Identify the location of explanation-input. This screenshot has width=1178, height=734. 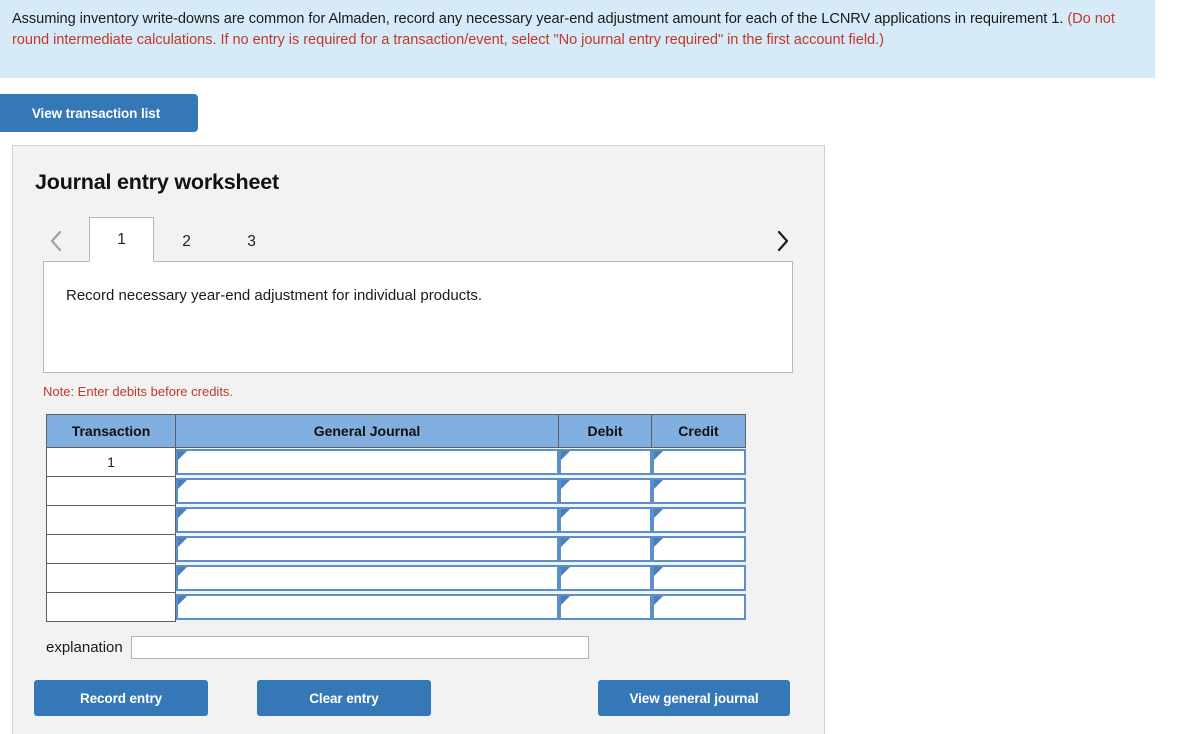
(359, 647).